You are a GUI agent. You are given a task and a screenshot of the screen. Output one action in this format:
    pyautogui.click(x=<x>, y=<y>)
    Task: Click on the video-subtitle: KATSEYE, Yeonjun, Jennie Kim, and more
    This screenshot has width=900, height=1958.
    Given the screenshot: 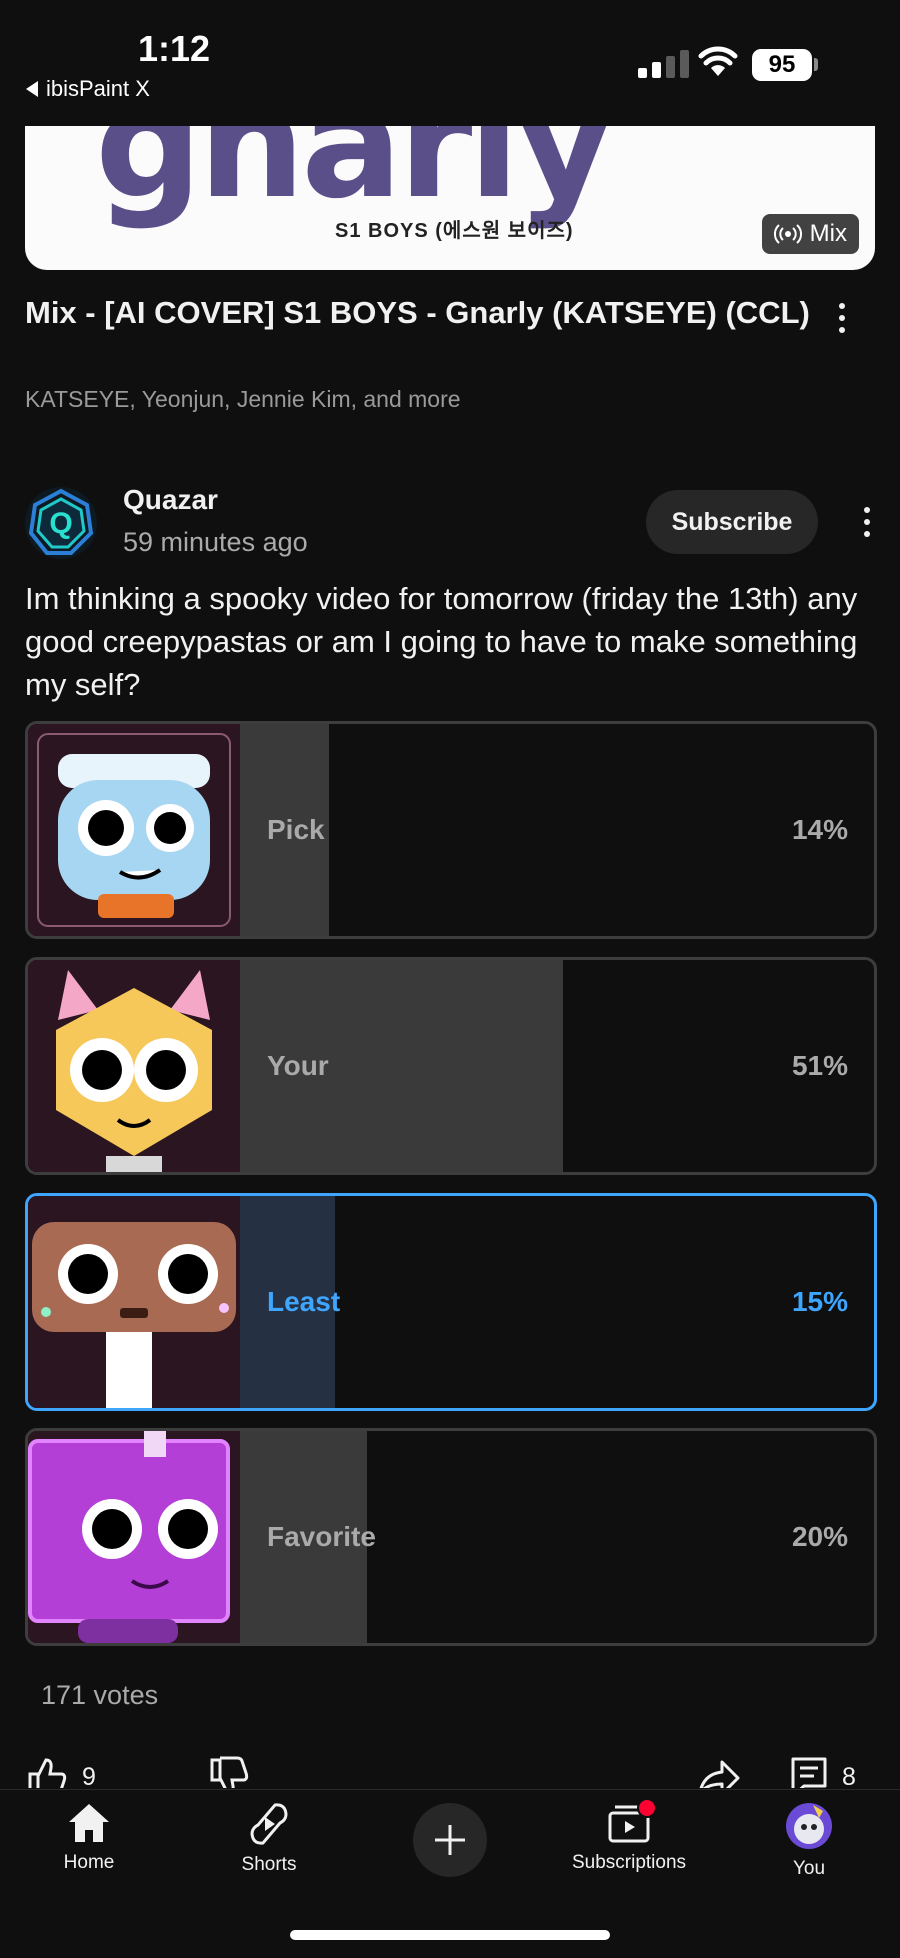 What is the action you would take?
    pyautogui.click(x=243, y=399)
    